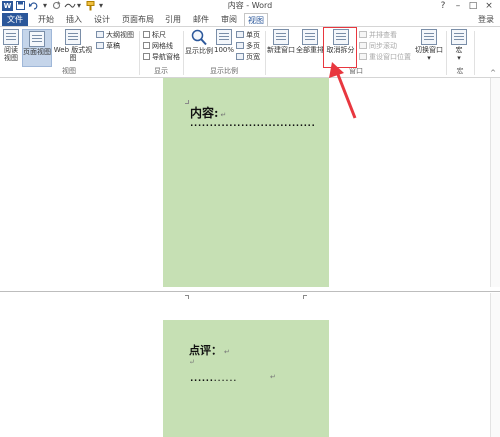 The width and height of the screenshot is (500, 437). I want to click on ruler-checkbox: 标尺, so click(154, 35).